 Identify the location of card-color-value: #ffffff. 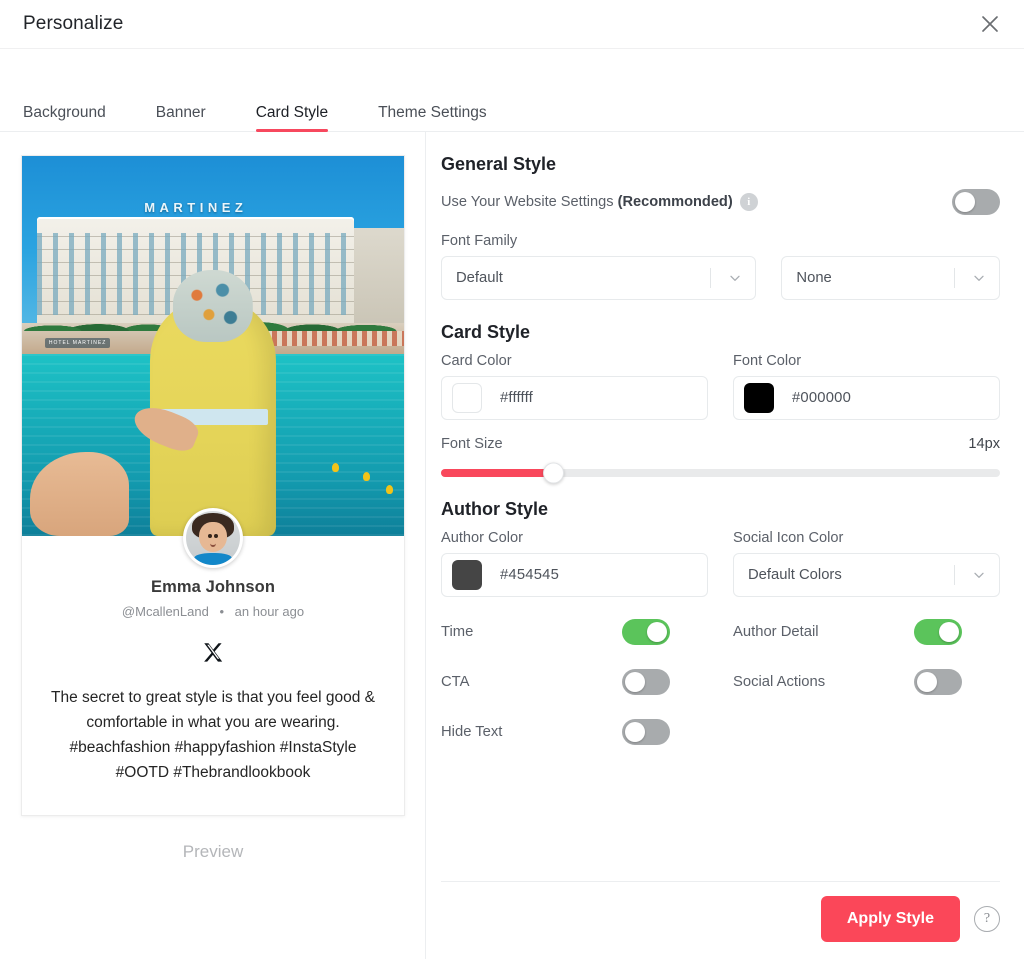
(516, 398).